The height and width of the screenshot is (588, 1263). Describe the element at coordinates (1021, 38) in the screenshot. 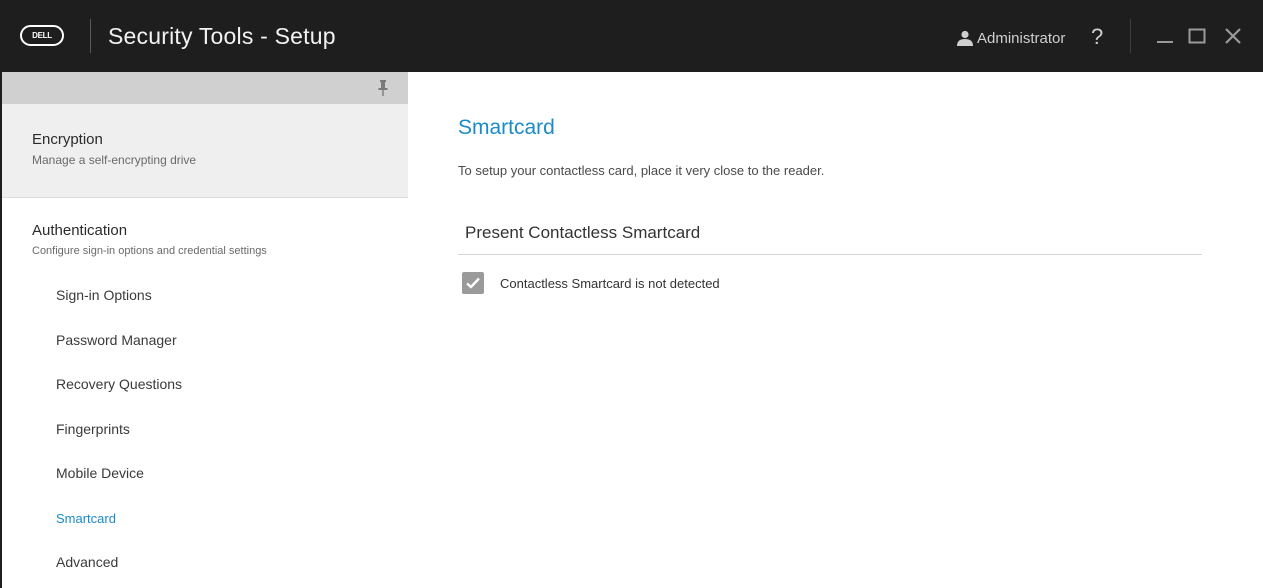

I see `user-name: Administrator` at that location.